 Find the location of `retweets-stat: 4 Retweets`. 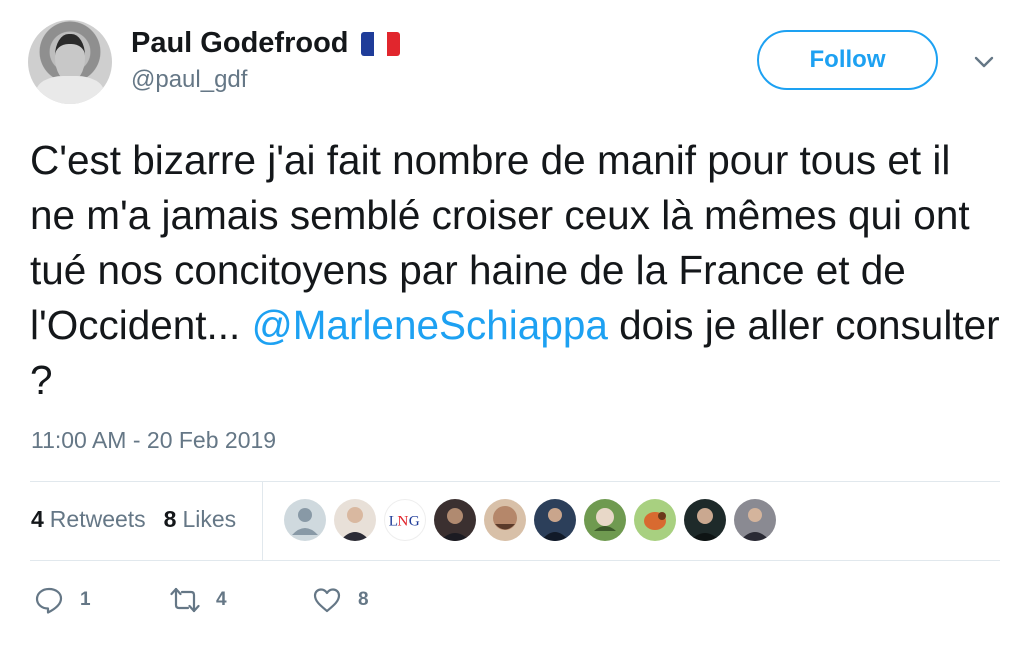

retweets-stat: 4 Retweets is located at coordinates (88, 519).